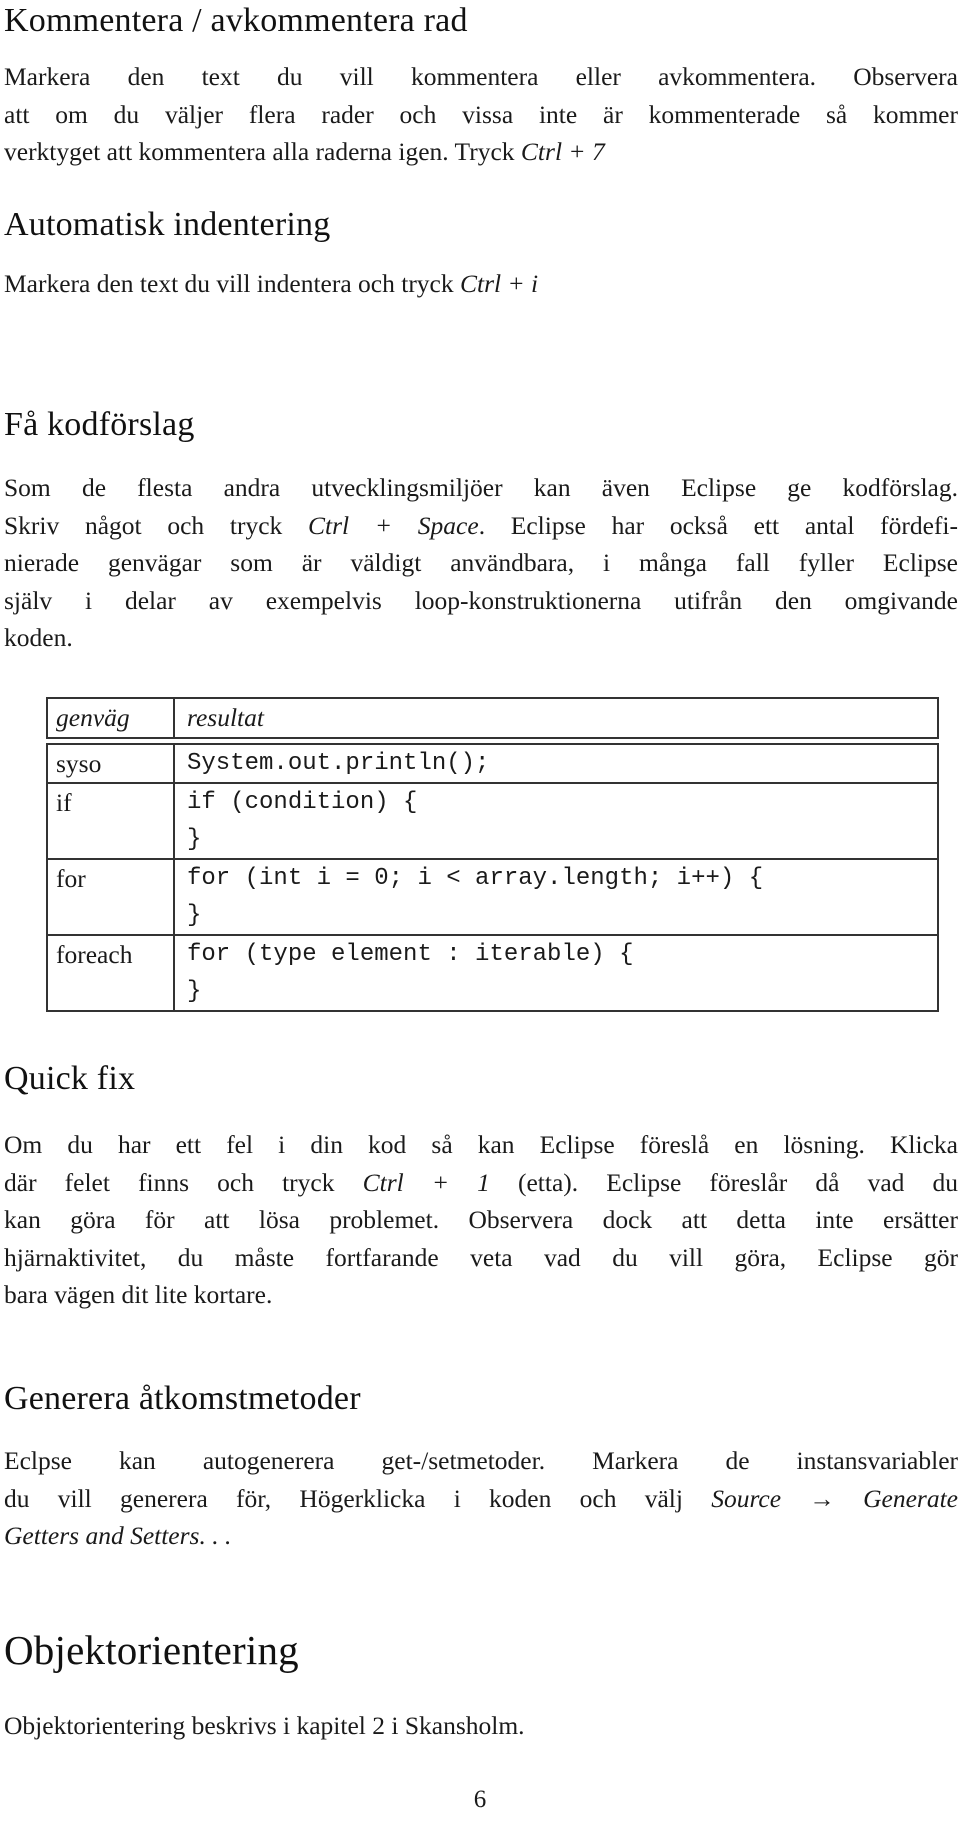 The height and width of the screenshot is (1821, 960). What do you see at coordinates (111, 718) in the screenshot?
I see `table-header-shortcut: genväg` at bounding box center [111, 718].